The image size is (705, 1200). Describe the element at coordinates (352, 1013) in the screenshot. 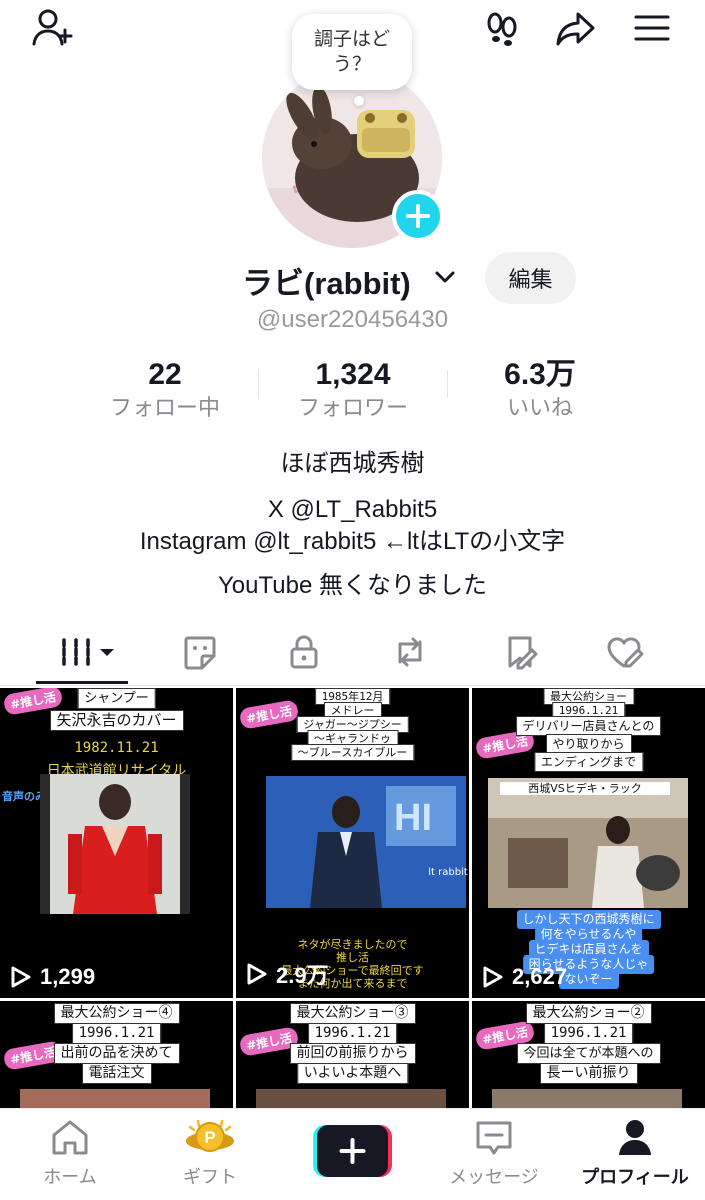

I see `video-caption-line: 最大公約ショー③` at that location.